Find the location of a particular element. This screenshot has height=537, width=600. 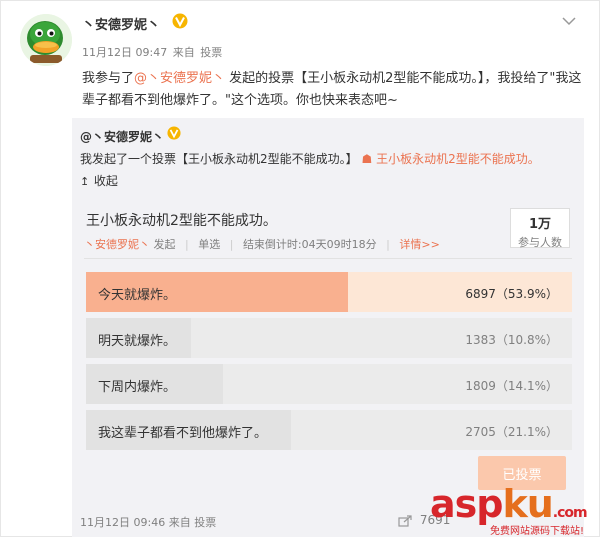

repost-source-prefix: 来自 is located at coordinates (179, 522).